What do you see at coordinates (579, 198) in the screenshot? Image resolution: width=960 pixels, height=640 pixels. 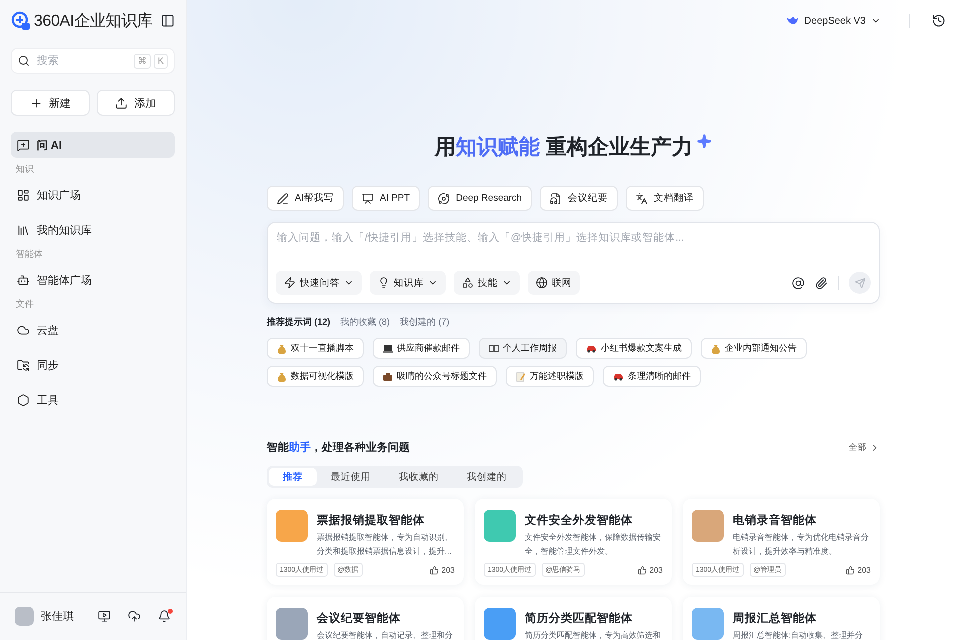 I see `tool-button: 会议纪要` at bounding box center [579, 198].